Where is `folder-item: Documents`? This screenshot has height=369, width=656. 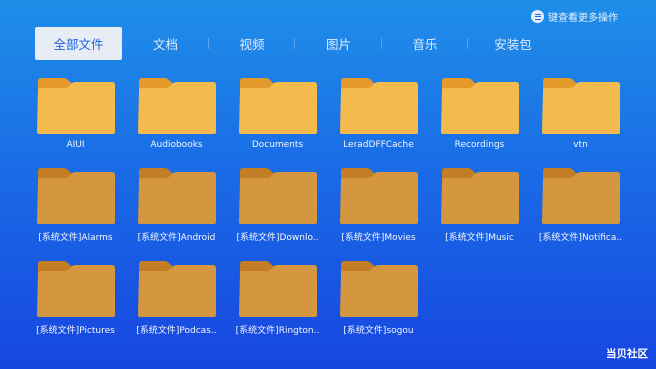 folder-item: Documents is located at coordinates (277, 113).